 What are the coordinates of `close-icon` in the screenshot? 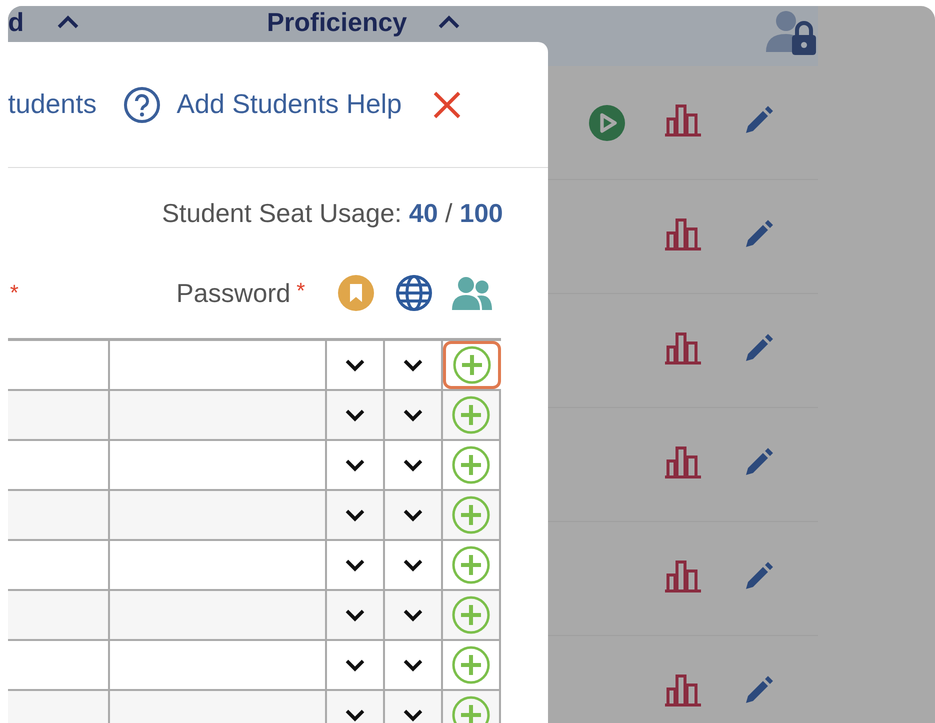 It's located at (447, 105).